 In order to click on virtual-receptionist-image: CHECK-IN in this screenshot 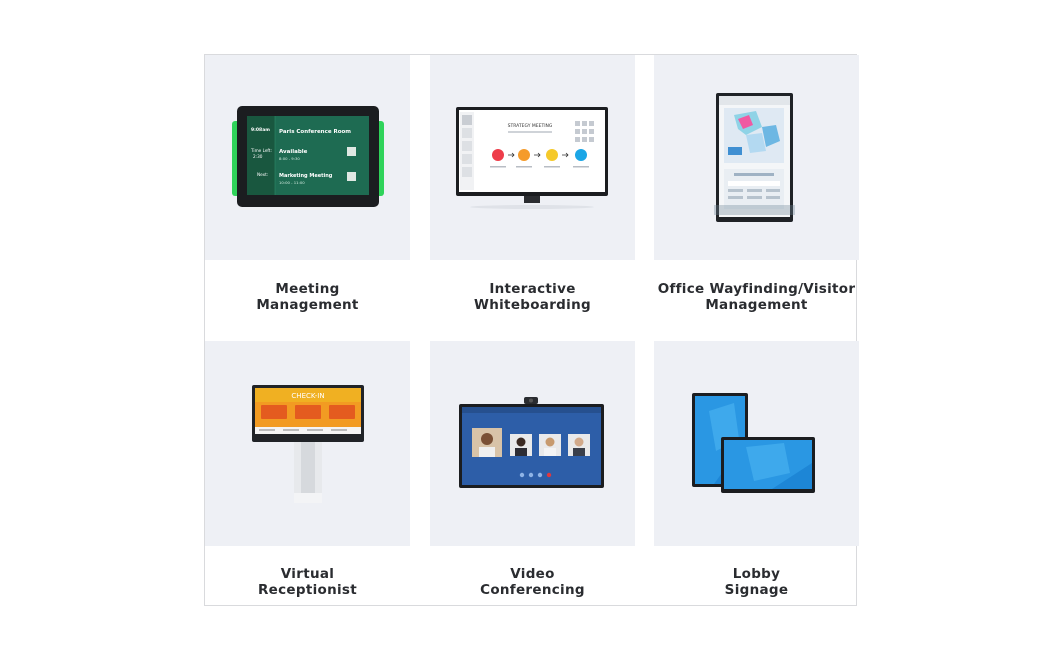, I will do `click(307, 443)`.